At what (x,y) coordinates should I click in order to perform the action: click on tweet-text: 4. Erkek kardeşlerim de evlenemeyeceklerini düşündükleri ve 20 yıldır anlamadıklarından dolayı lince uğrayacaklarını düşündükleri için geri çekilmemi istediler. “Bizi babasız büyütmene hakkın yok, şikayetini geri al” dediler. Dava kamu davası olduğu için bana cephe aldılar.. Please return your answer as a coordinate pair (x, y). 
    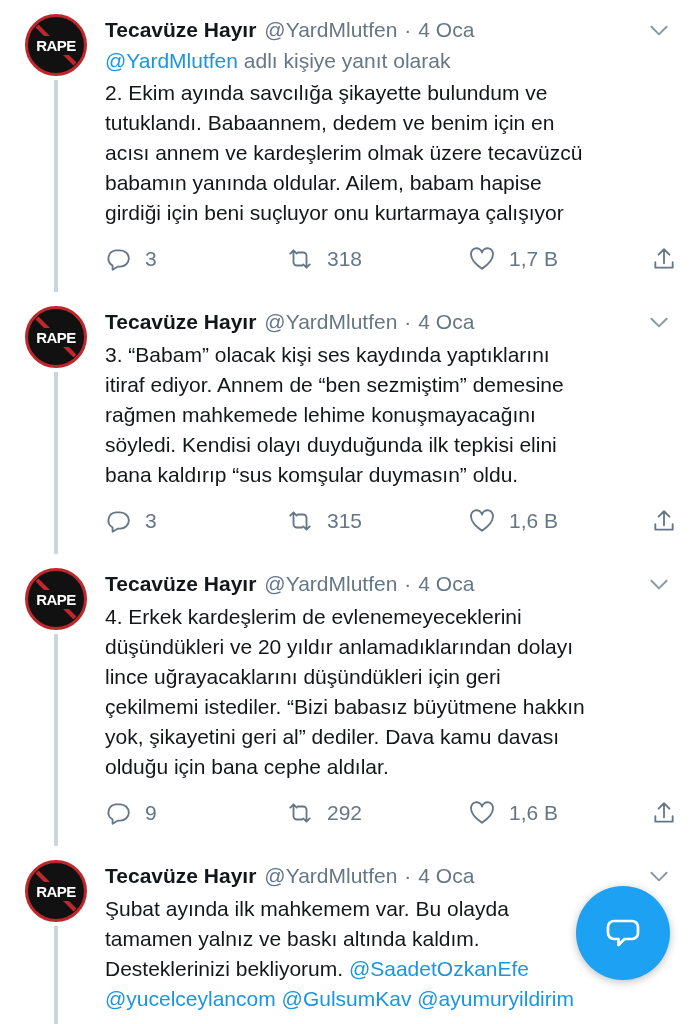
    Looking at the image, I should click on (345, 692).